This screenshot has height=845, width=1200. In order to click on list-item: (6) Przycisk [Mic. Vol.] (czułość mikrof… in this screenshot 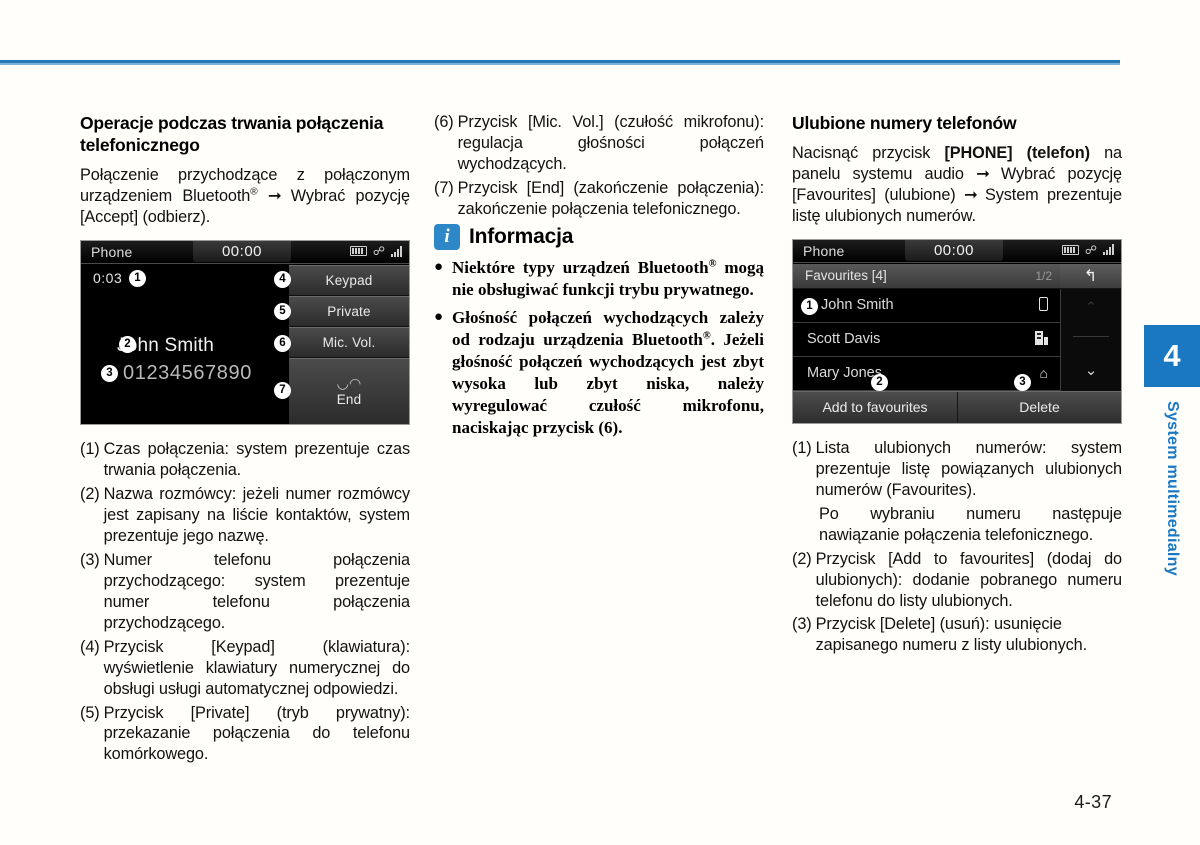, I will do `click(599, 143)`.